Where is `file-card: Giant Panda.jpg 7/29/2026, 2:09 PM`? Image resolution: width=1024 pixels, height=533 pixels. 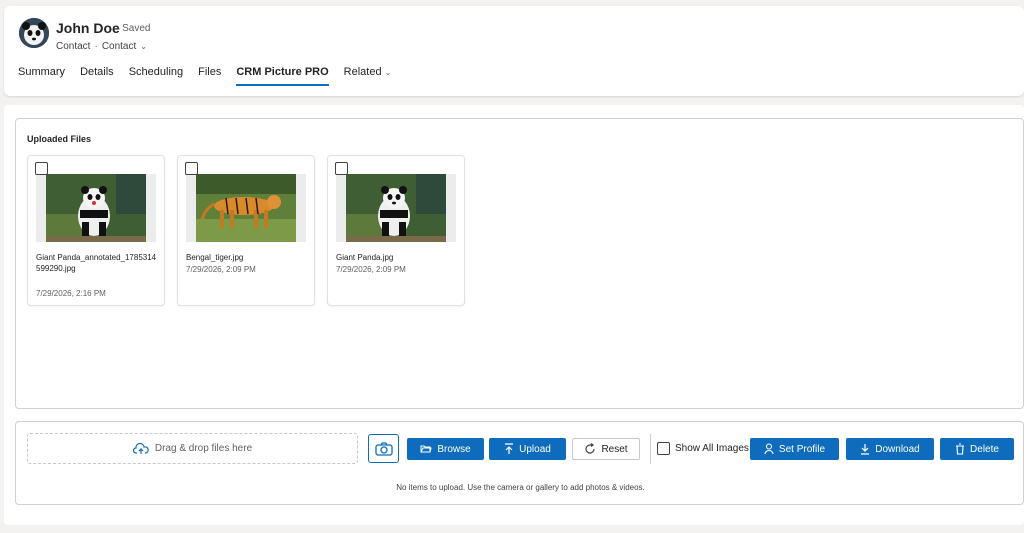 file-card: Giant Panda.jpg 7/29/2026, 2:09 PM is located at coordinates (396, 230).